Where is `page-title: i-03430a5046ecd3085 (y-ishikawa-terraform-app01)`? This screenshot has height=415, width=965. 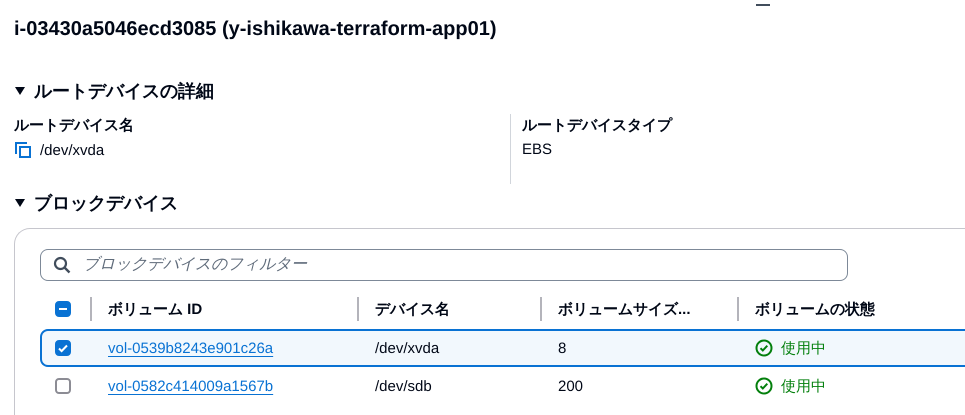 page-title: i-03430a5046ecd3085 (y-ishikawa-terraform-app01) is located at coordinates (255, 30).